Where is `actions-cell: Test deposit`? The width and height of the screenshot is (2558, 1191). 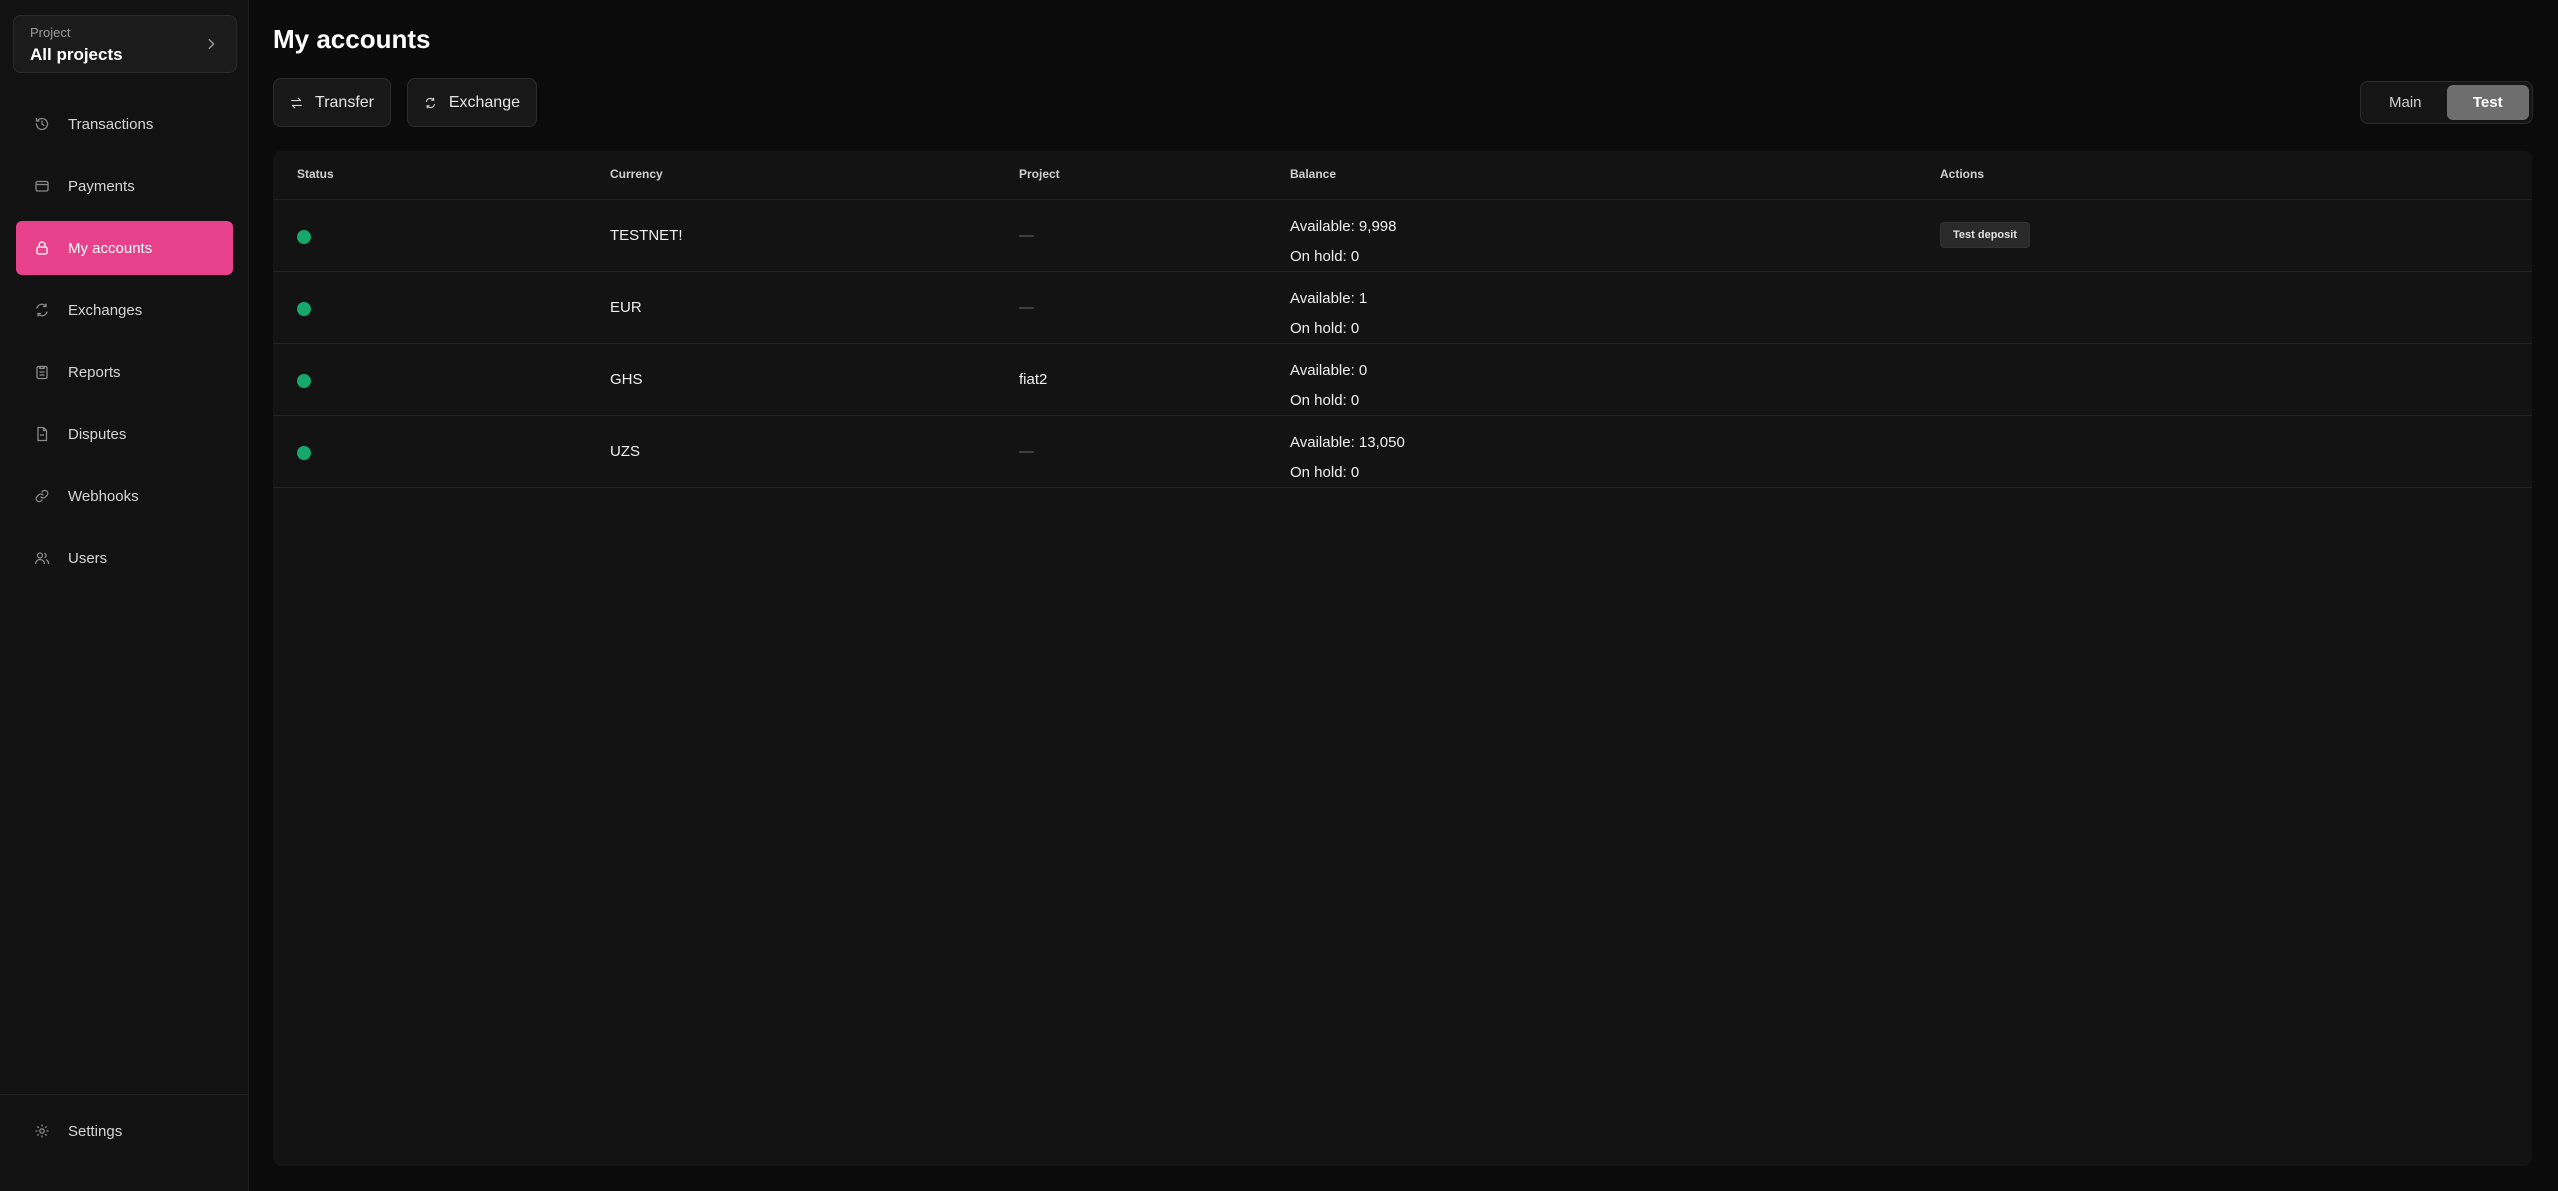
actions-cell: Test deposit is located at coordinates (1985, 235).